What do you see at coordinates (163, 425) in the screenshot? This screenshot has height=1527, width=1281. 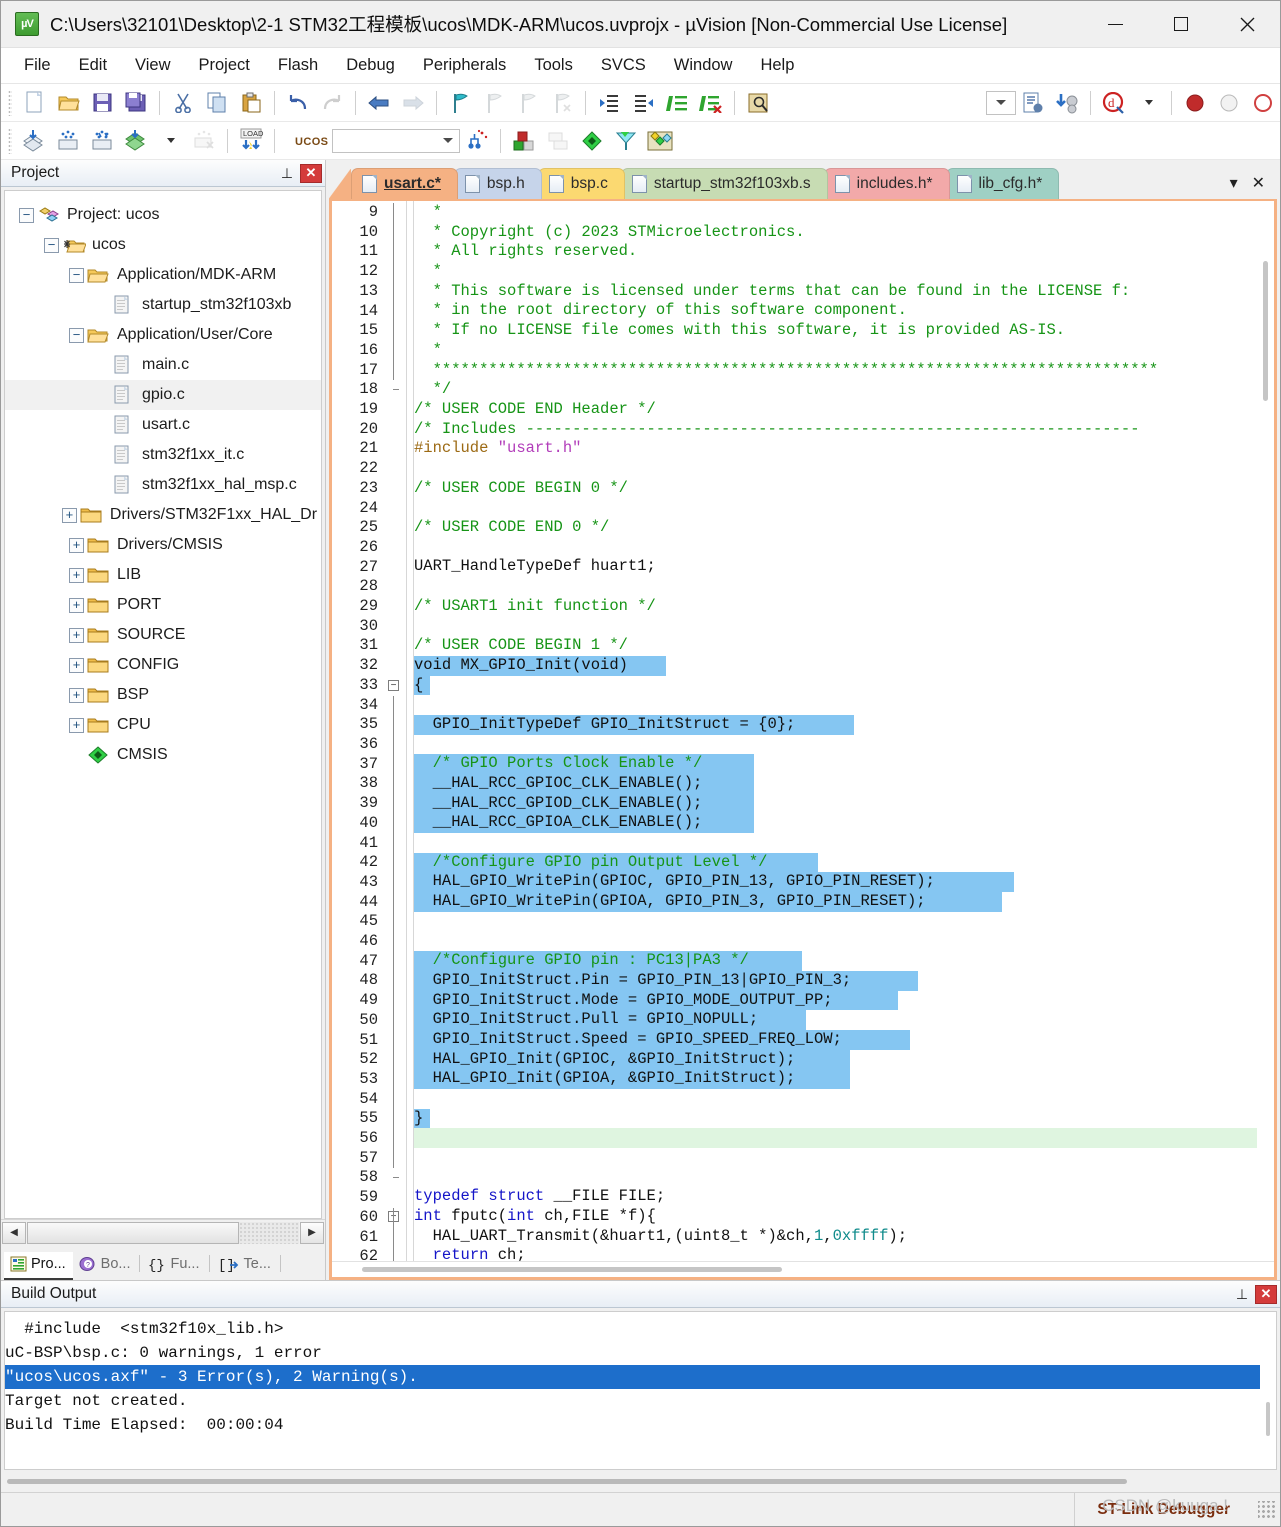 I see `tree-item-usart-c: usart.c` at bounding box center [163, 425].